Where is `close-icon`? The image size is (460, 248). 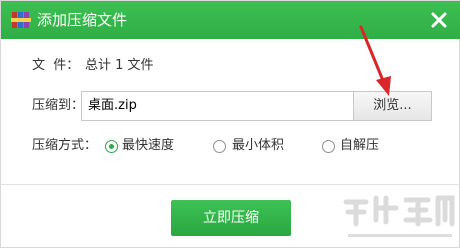 close-icon is located at coordinates (439, 20).